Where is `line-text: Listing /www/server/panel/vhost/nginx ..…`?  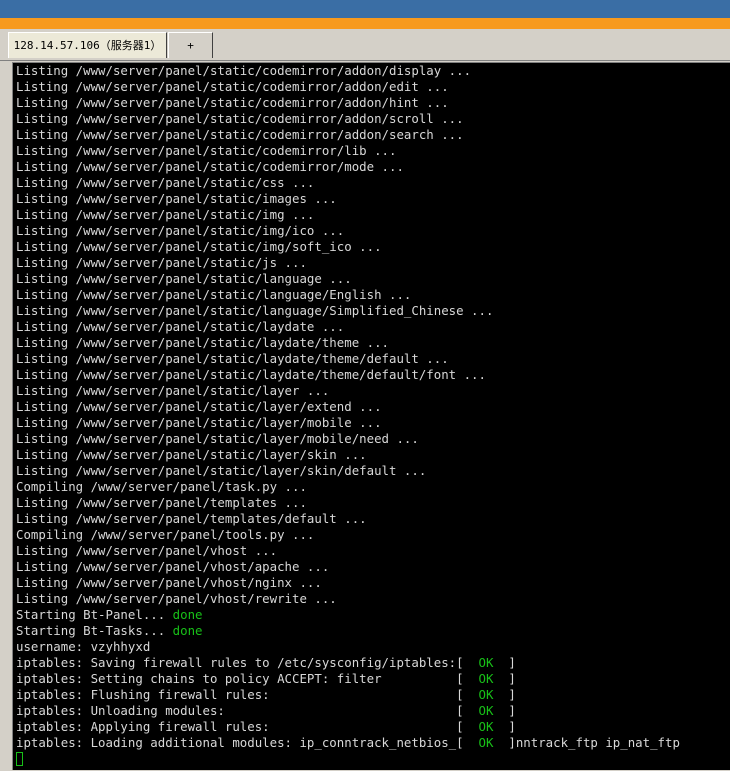
line-text: Listing /www/server/panel/vhost/nginx ..… is located at coordinates (169, 582).